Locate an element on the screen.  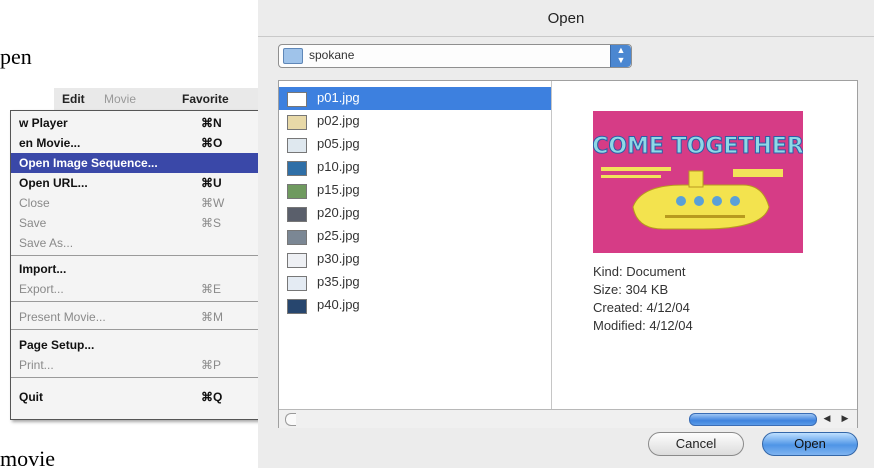
preview-modified: Modified: 4/12/04 is located at coordinates (643, 325).